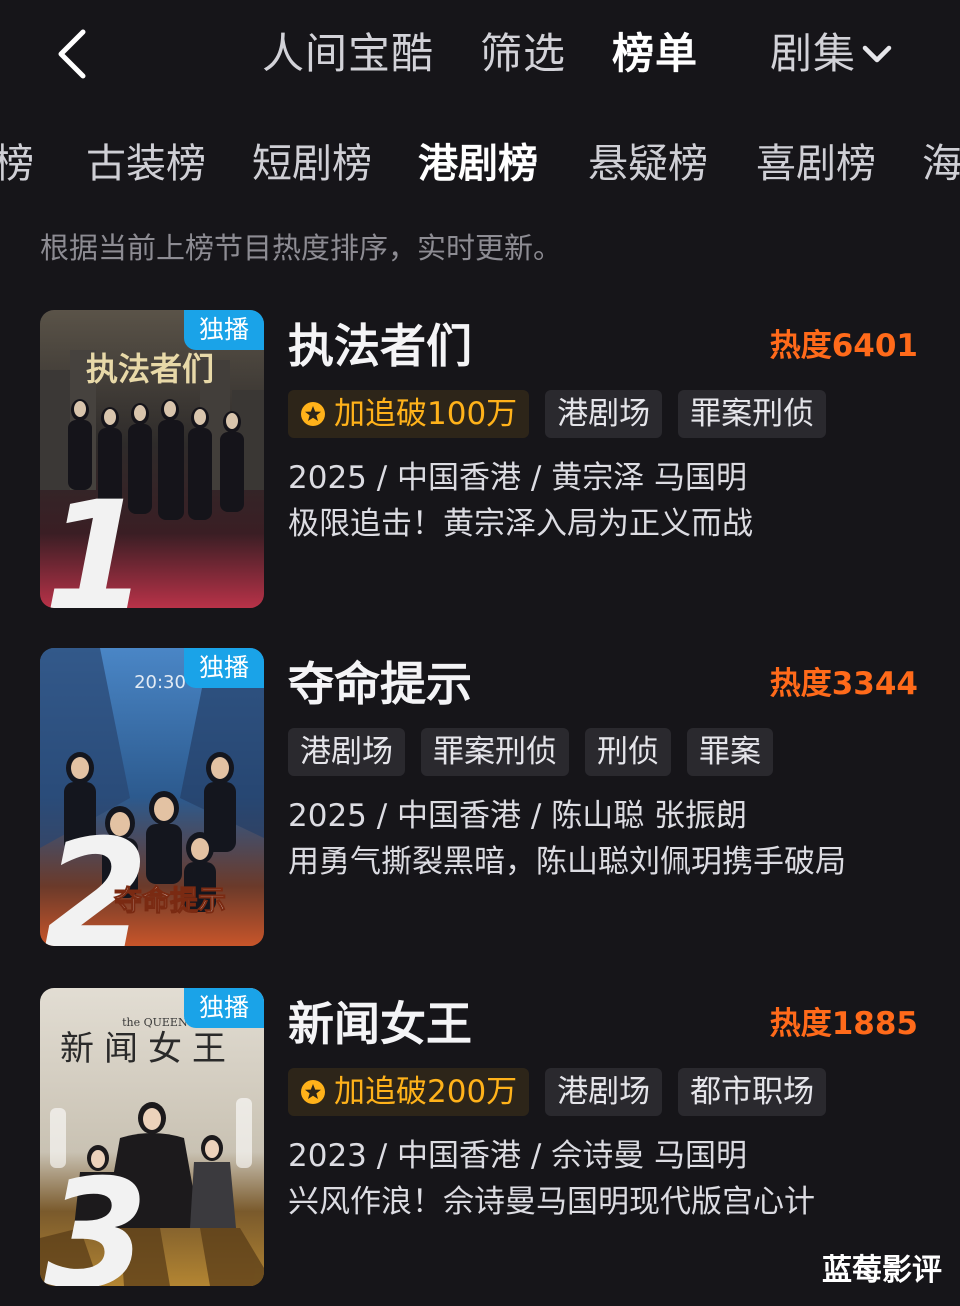  I want to click on drama-meta: 2023 / 中国香港 / 佘诗曼 马国明, so click(518, 1156).